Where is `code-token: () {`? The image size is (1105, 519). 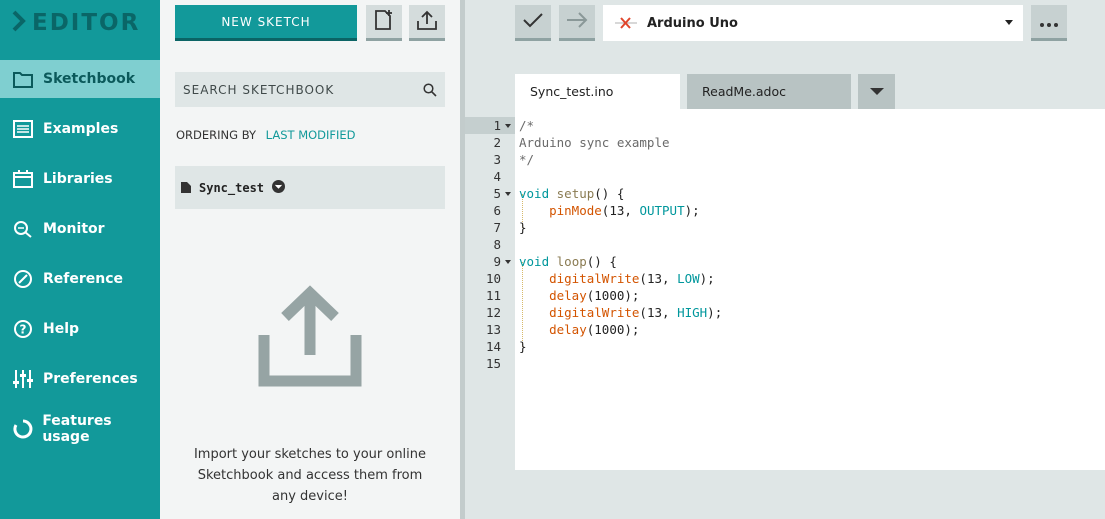 code-token: () { is located at coordinates (609, 193).